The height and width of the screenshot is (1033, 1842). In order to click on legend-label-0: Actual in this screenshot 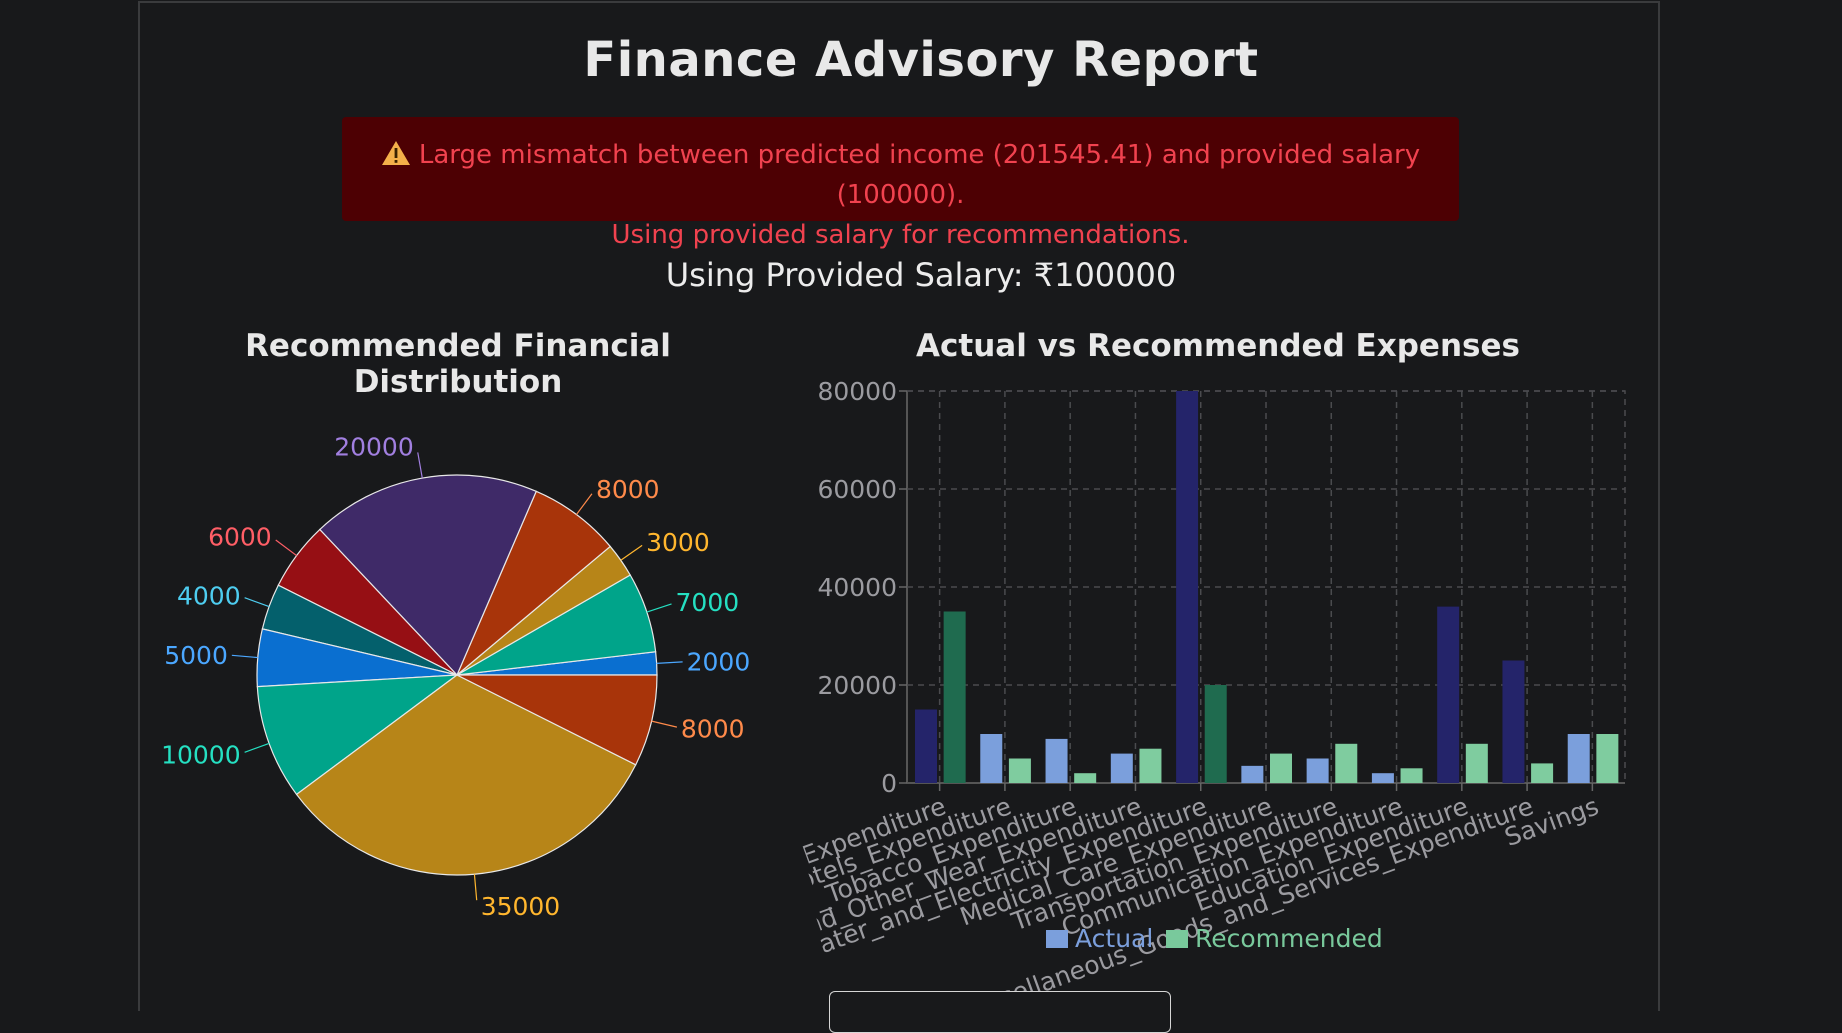, I will do `click(1114, 938)`.